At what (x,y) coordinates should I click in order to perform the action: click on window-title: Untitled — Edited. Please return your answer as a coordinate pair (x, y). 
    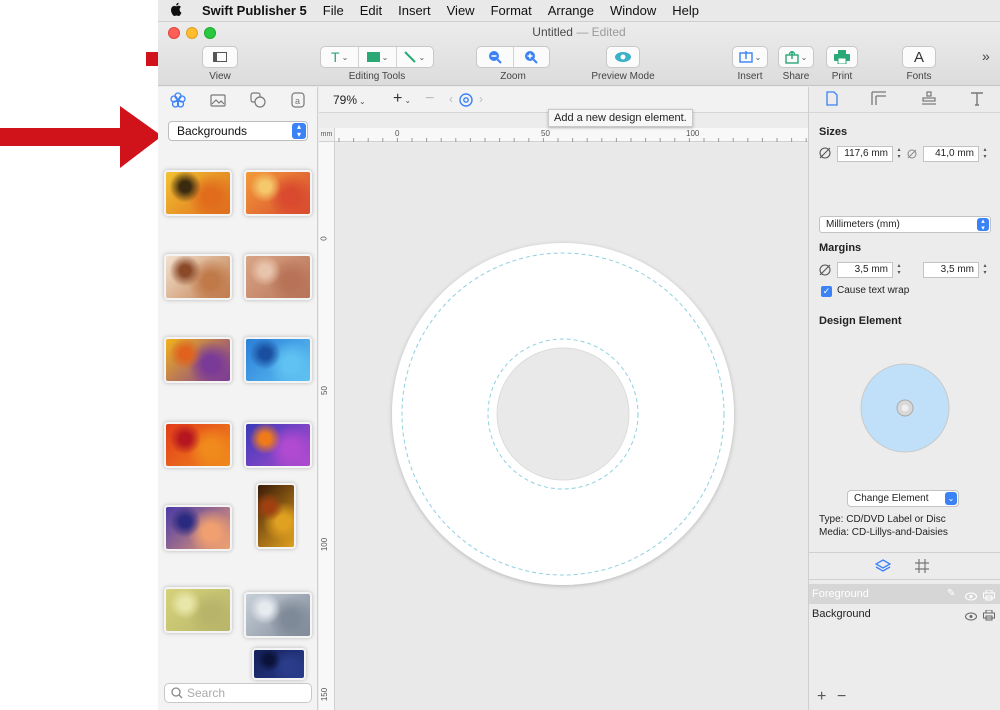
    Looking at the image, I should click on (579, 32).